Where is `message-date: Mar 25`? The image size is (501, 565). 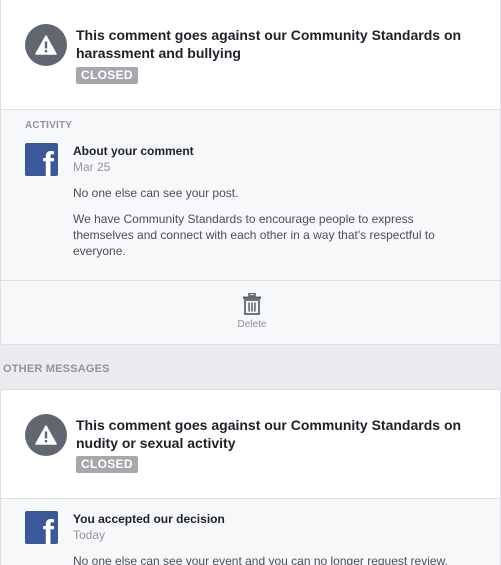
message-date: Mar 25 is located at coordinates (92, 167).